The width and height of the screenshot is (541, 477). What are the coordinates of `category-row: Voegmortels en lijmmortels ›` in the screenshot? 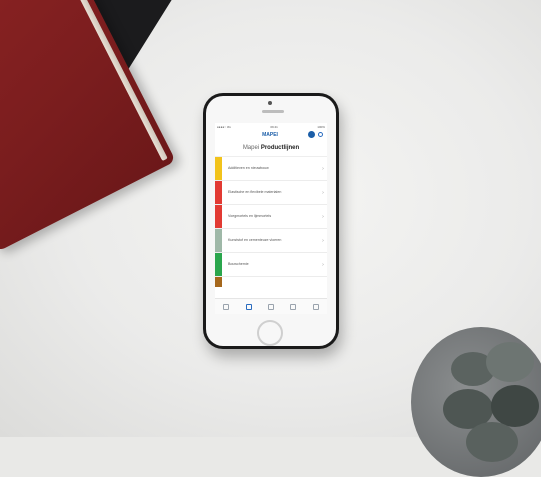 It's located at (271, 217).